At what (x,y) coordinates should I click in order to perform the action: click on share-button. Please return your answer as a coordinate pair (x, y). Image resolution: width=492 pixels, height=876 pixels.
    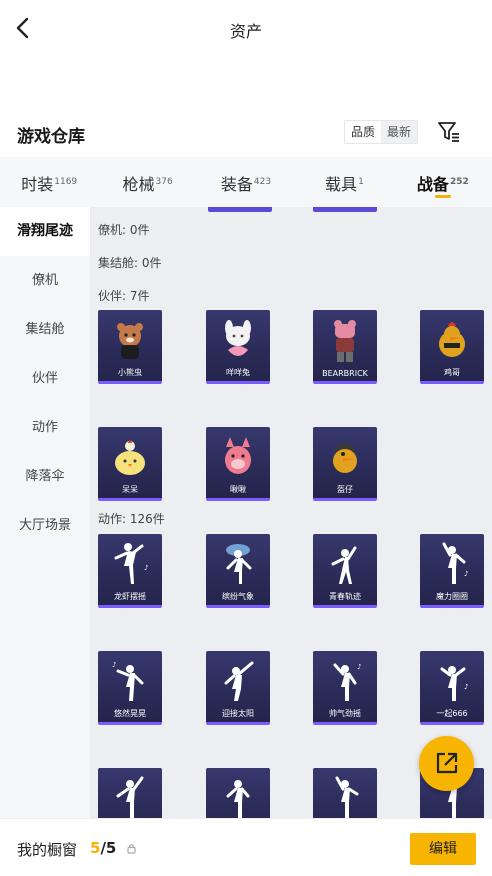
    Looking at the image, I should click on (446, 763).